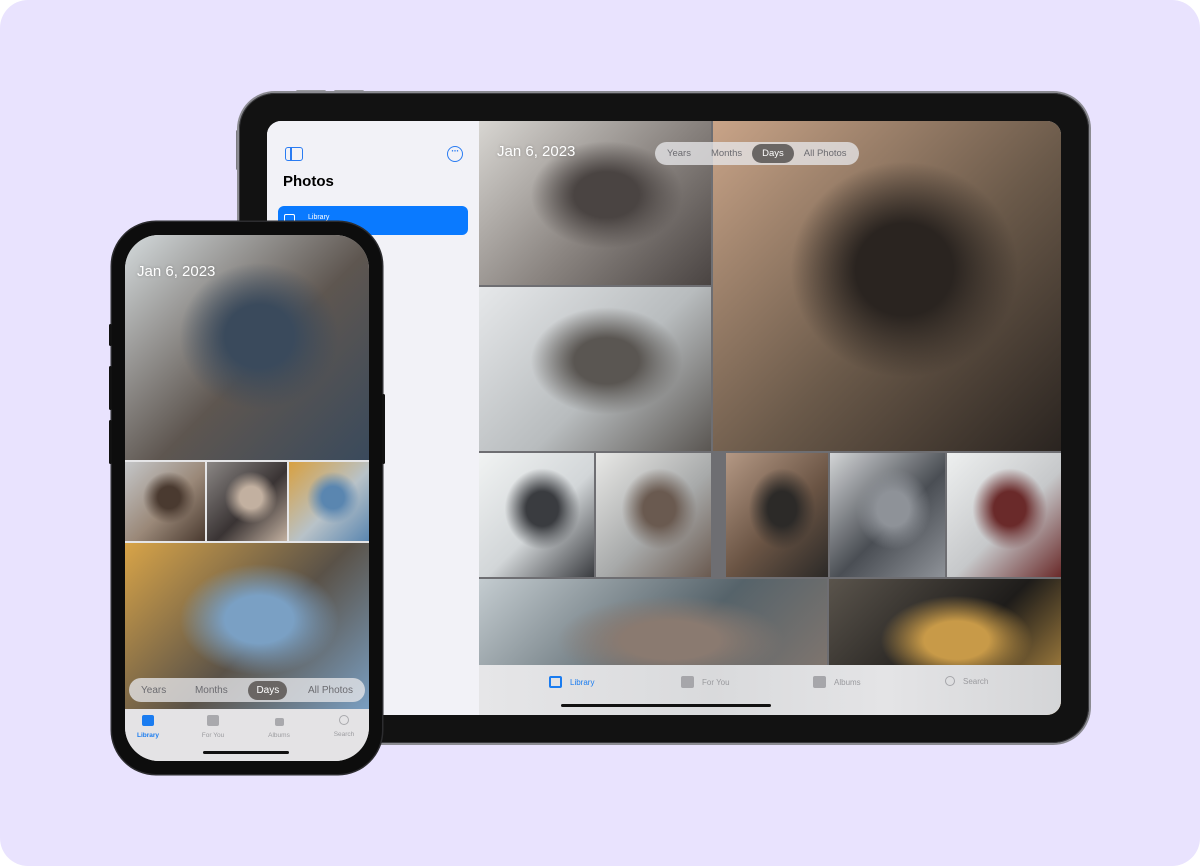 The width and height of the screenshot is (1200, 866). Describe the element at coordinates (110, 388) in the screenshot. I see `iphone-volume-up` at that location.